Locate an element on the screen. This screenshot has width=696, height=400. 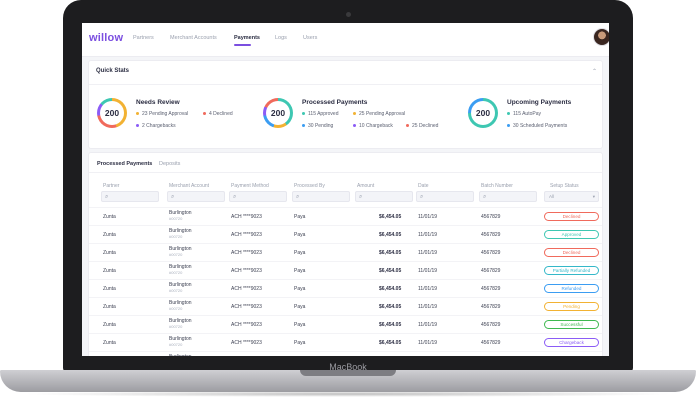
tab-deposits: Deposits is located at coordinates (169, 164).